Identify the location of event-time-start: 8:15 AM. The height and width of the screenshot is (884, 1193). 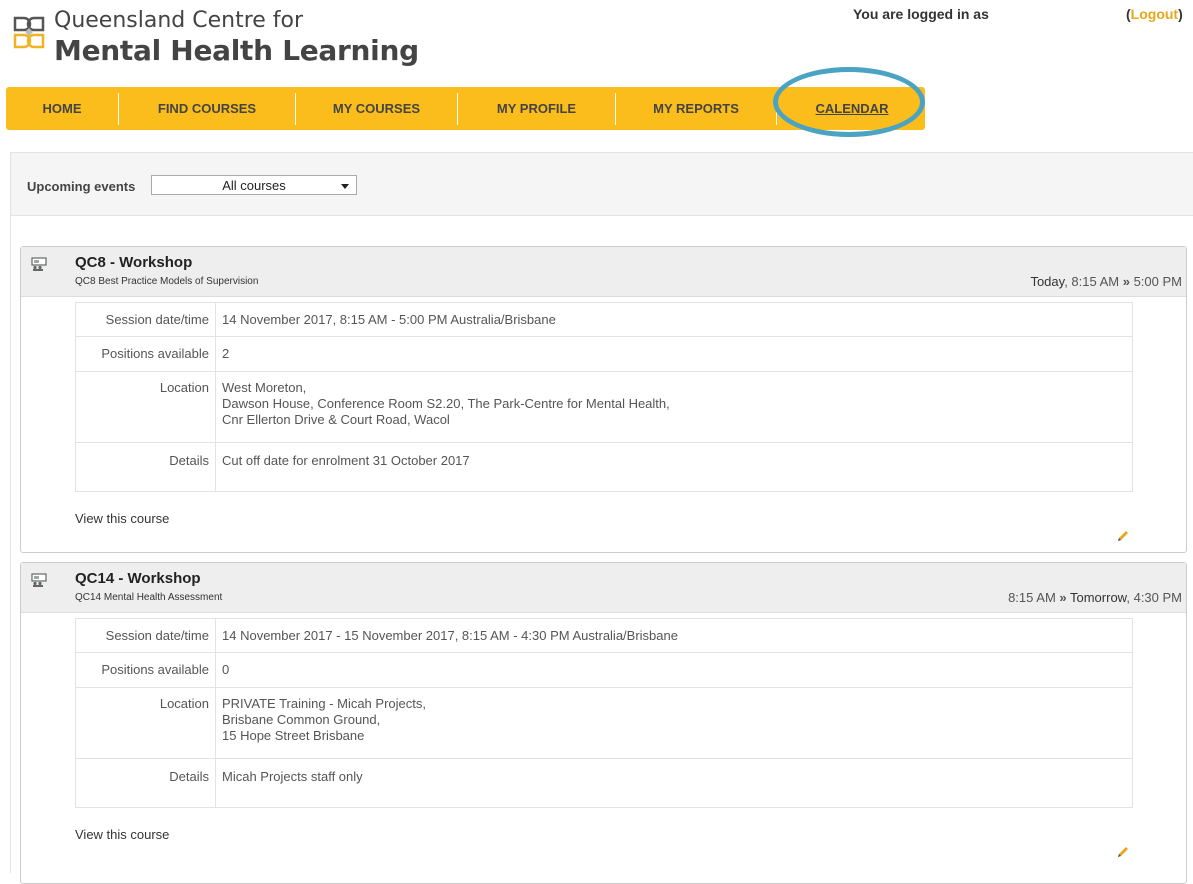
(1034, 597).